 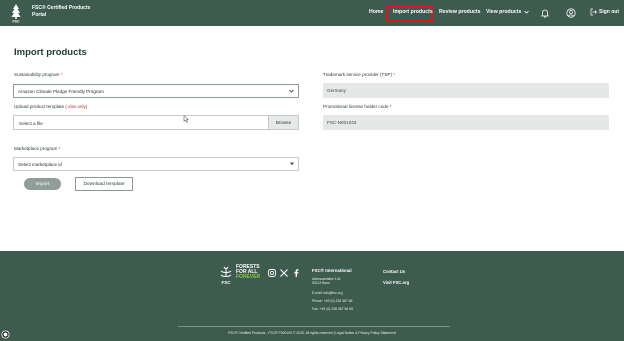 I want to click on marketplace-program-select: Select marketplace id, so click(x=156, y=164).